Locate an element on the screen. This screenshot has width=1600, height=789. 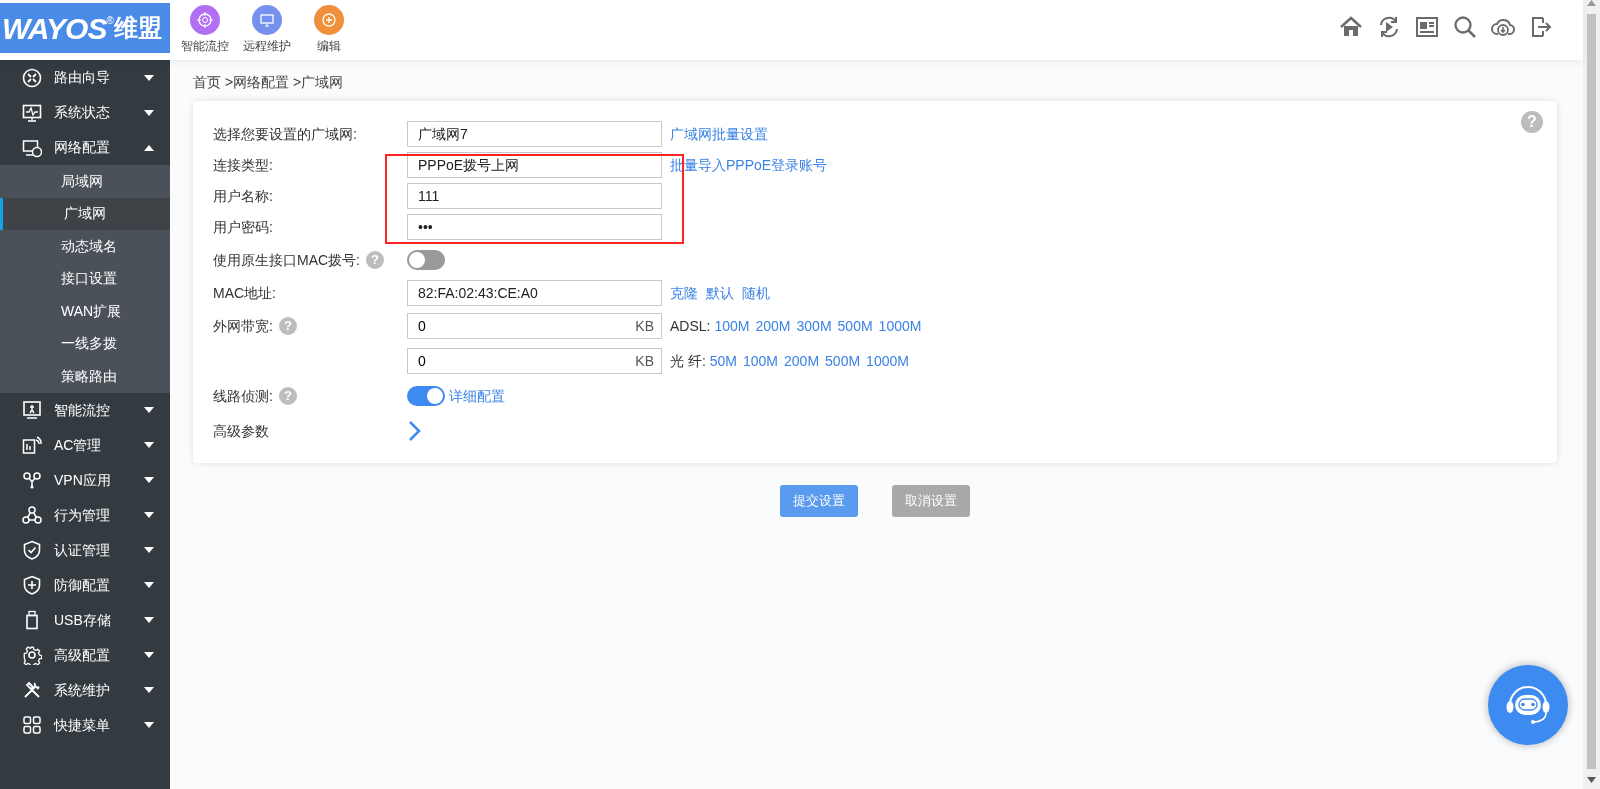
signal-bars-icon is located at coordinates (32, 445).